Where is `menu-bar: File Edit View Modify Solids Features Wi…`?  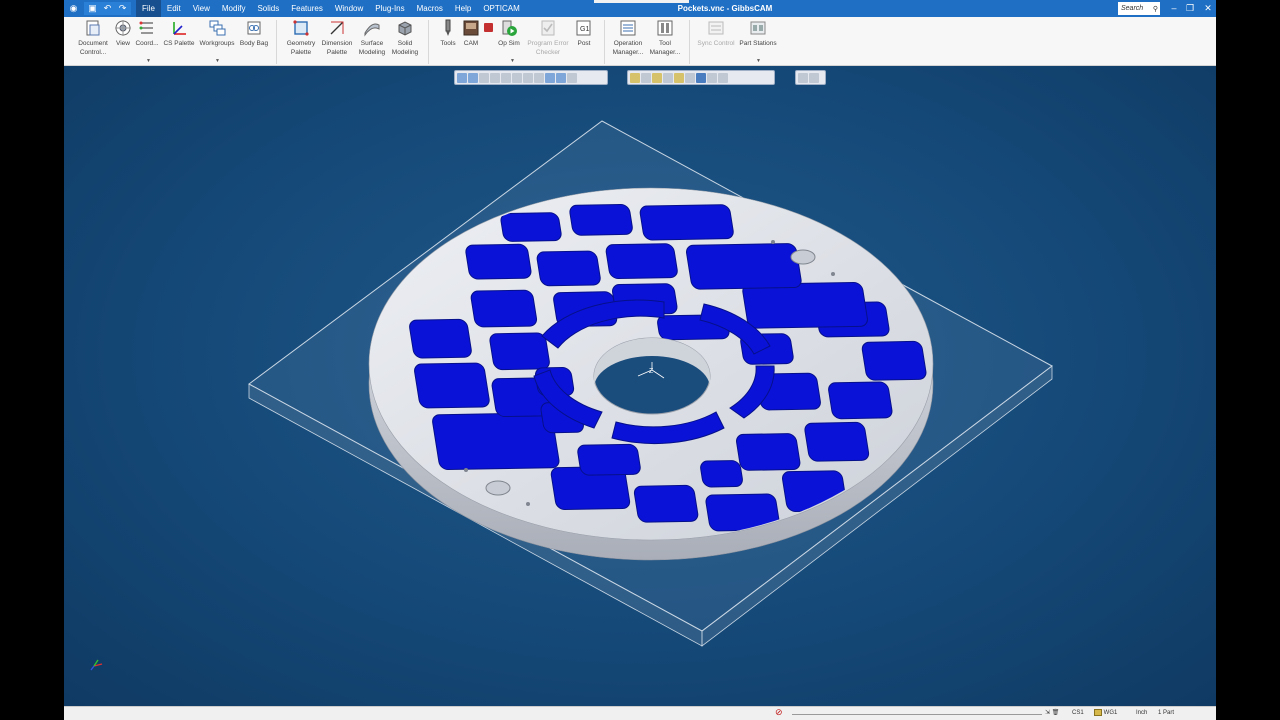 menu-bar: File Edit View Modify Solids Features Wi… is located at coordinates (331, 8).